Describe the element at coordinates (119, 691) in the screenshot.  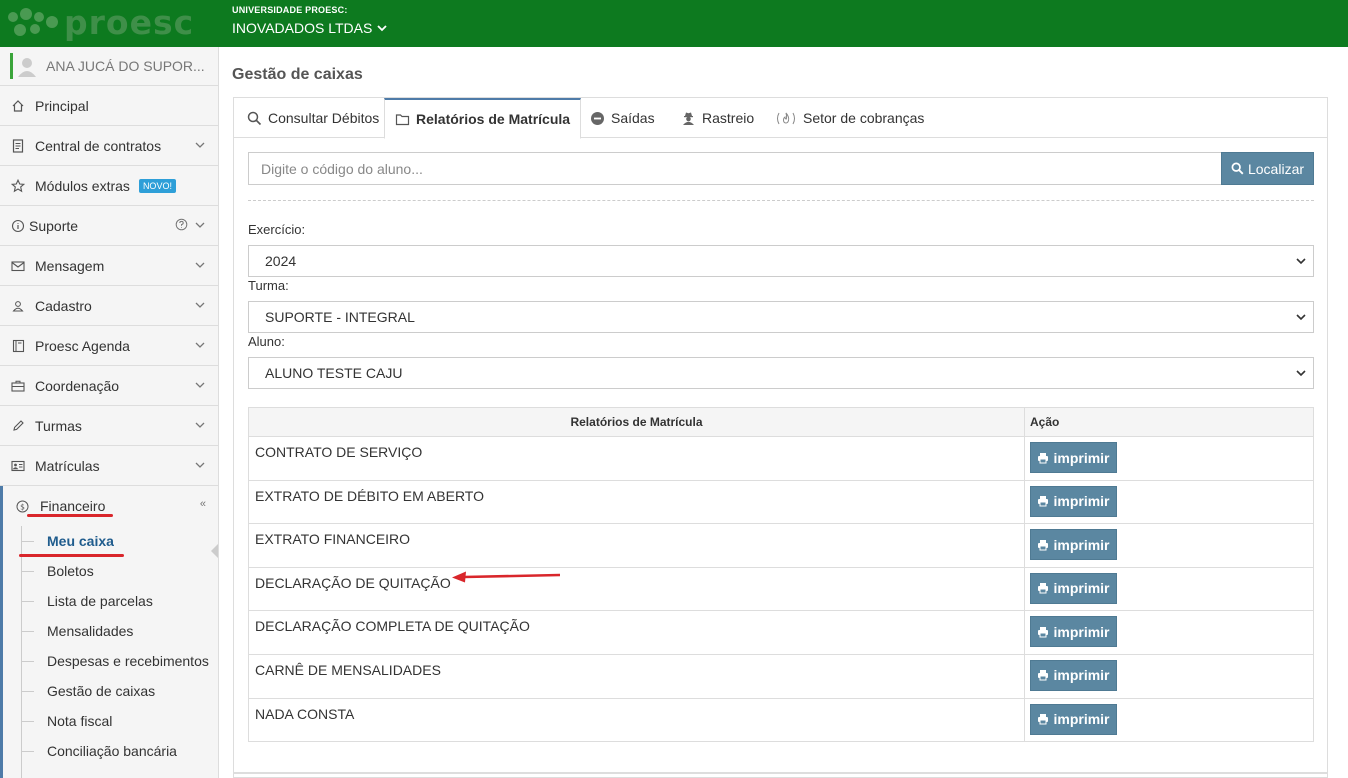
I see `submenu-item-gestao-de-caixas: Gestão de caixas` at that location.